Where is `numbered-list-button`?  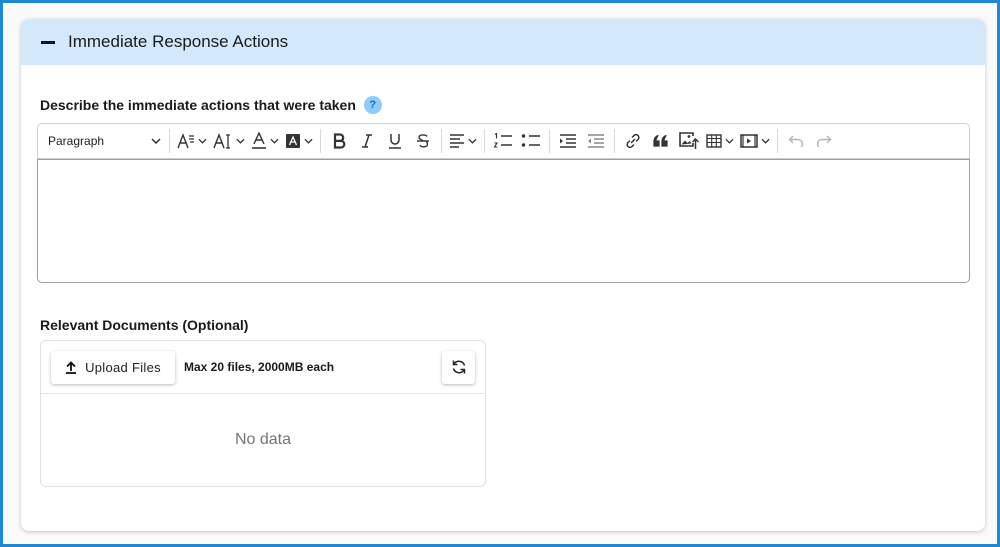
numbered-list-button is located at coordinates (503, 141).